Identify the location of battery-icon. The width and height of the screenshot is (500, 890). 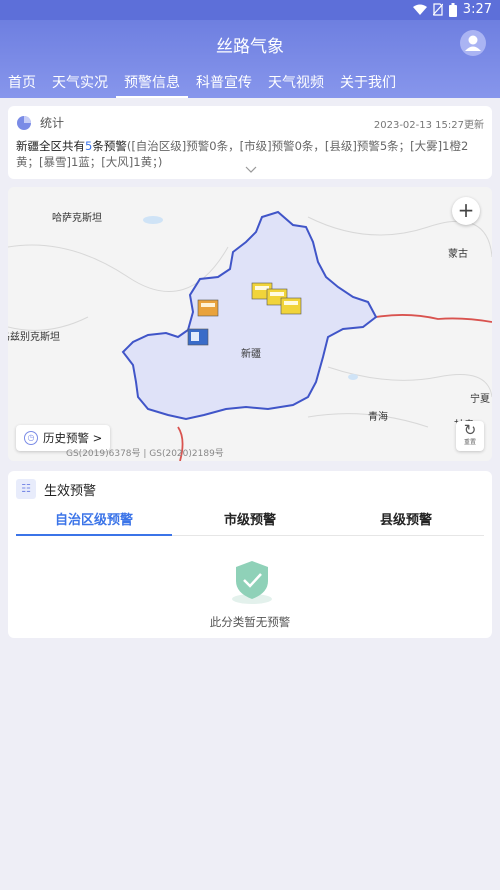
(452, 9).